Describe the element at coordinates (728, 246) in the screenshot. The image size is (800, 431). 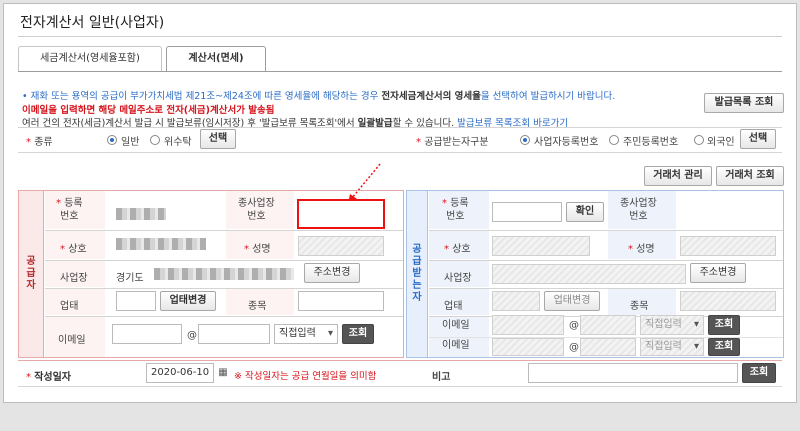
I see `receiver-name-input` at that location.